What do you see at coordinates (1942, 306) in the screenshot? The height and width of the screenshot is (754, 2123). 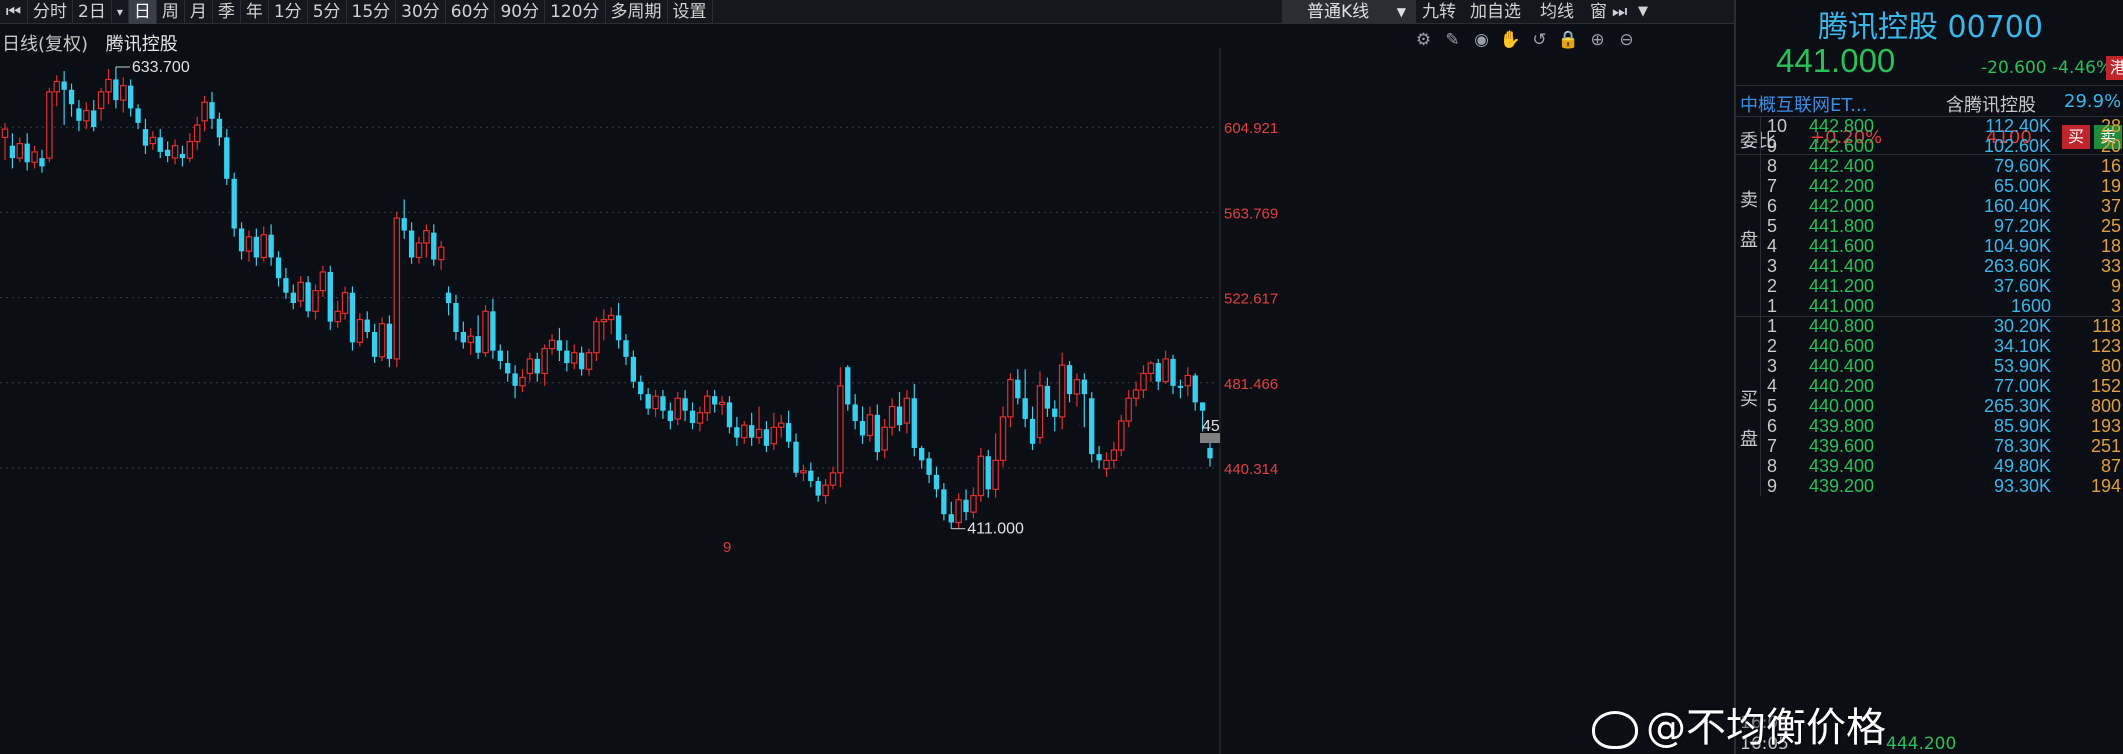 I see `order-book-row: 1 441.000 1600 3` at bounding box center [1942, 306].